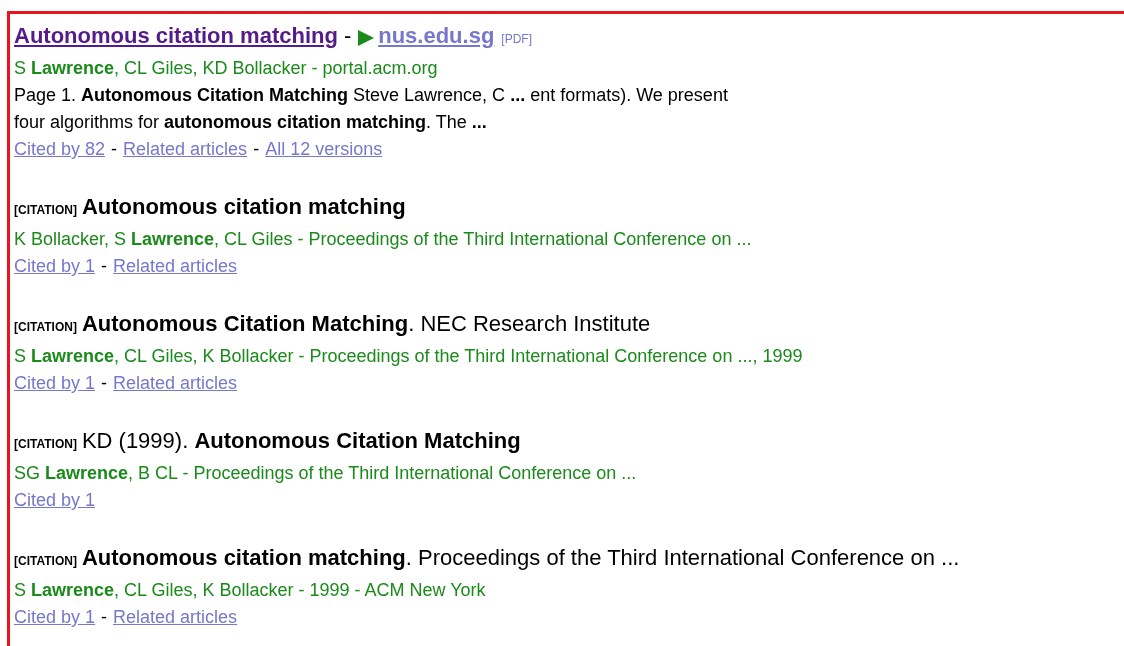 Image resolution: width=1124 pixels, height=646 pixels. I want to click on result-title: Autonomous citation matching, so click(243, 207).